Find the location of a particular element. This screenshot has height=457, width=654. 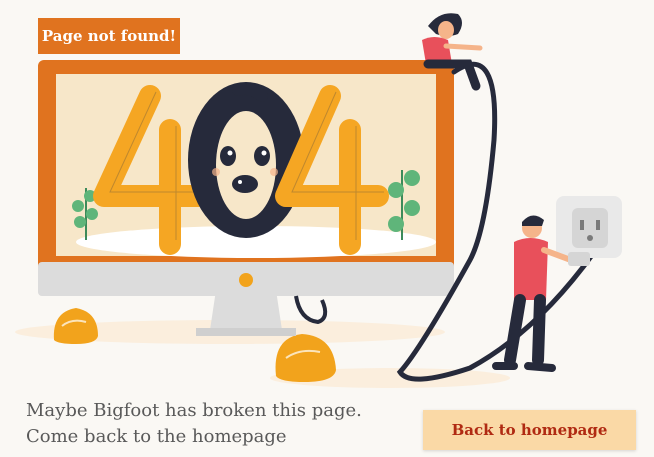

monitor-cable is located at coordinates (311, 310).